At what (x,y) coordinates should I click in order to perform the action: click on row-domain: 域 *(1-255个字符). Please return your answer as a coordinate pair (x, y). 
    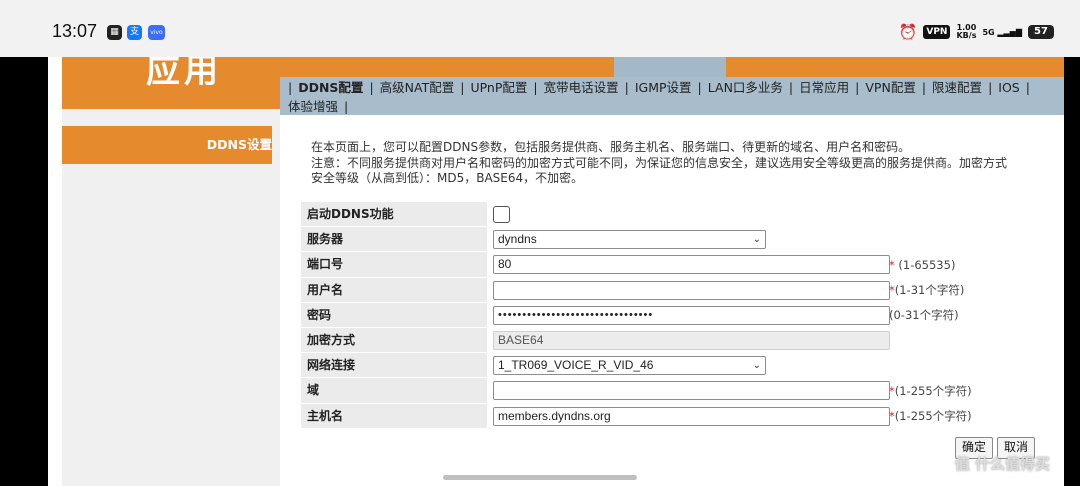
    Looking at the image, I should click on (636, 391).